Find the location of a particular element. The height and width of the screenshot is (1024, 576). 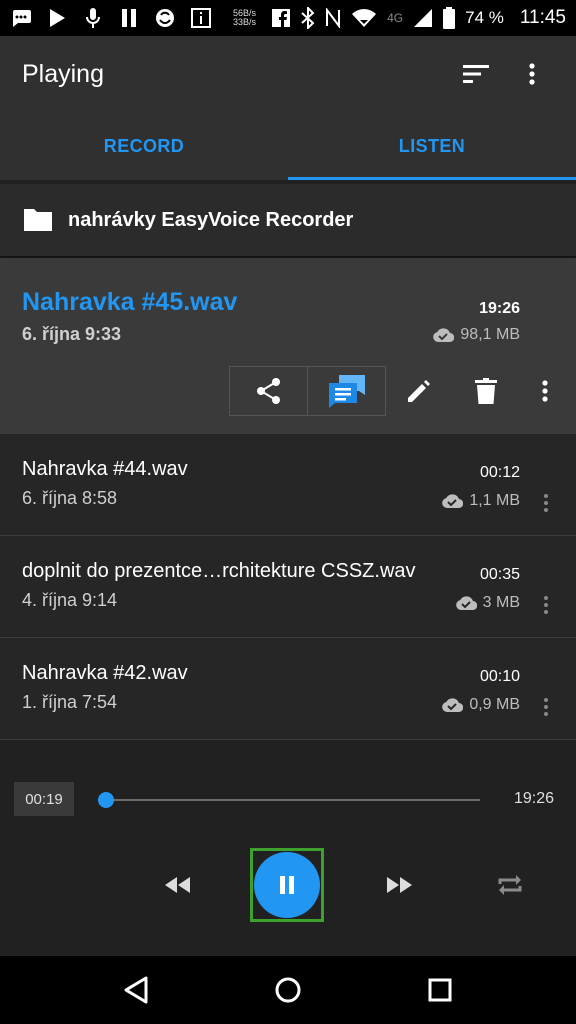

recording-size: 98,1 MB is located at coordinates (476, 335).